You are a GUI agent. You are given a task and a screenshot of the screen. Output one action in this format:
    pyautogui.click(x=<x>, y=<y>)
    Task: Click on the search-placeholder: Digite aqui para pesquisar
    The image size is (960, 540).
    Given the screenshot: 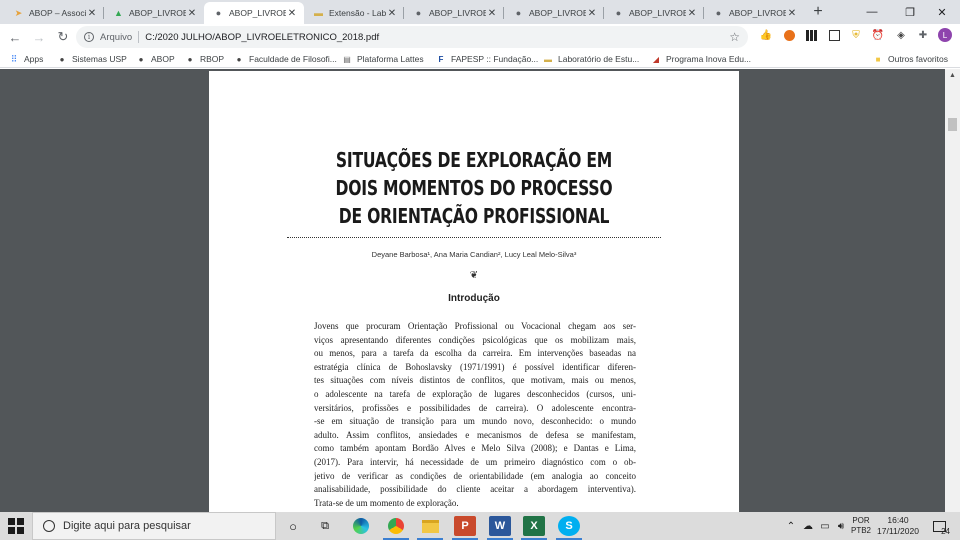 What is the action you would take?
    pyautogui.click(x=127, y=526)
    